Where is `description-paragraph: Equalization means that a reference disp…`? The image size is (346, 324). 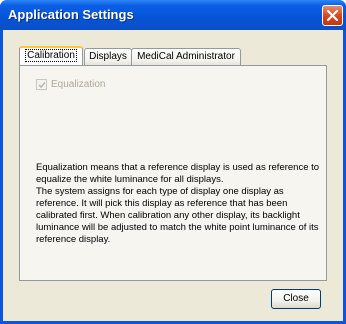 description-paragraph: Equalization means that a reference disp… is located at coordinates (178, 173).